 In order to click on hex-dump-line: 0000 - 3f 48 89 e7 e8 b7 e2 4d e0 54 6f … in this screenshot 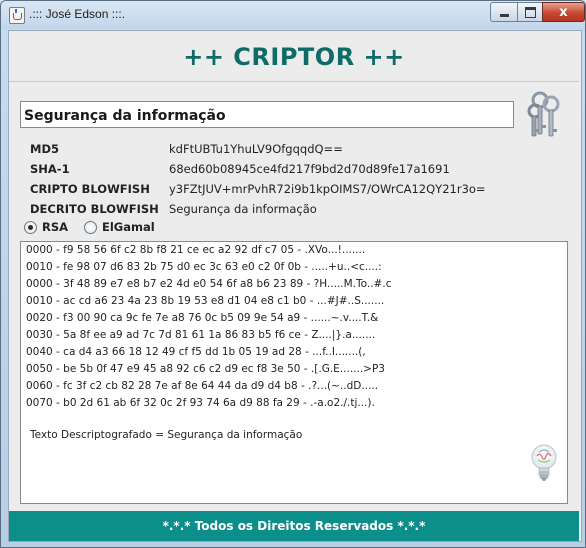, I will do `click(209, 284)`.